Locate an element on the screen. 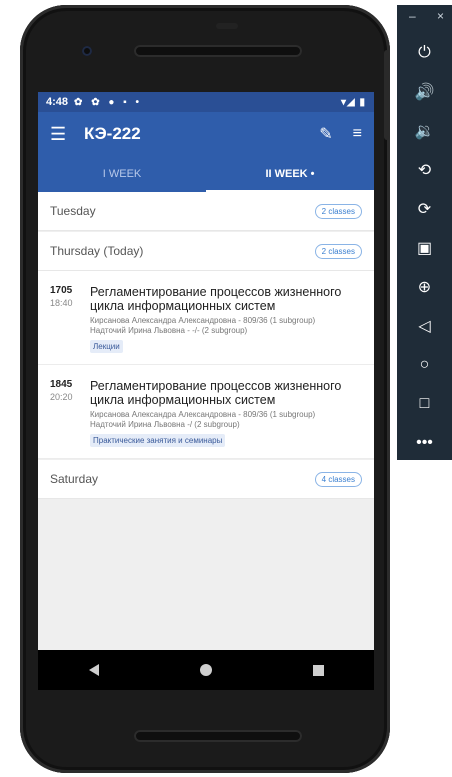 Image resolution: width=452 pixels, height=777 pixels. day-row-saturday: Saturday 4 classes is located at coordinates (206, 479).